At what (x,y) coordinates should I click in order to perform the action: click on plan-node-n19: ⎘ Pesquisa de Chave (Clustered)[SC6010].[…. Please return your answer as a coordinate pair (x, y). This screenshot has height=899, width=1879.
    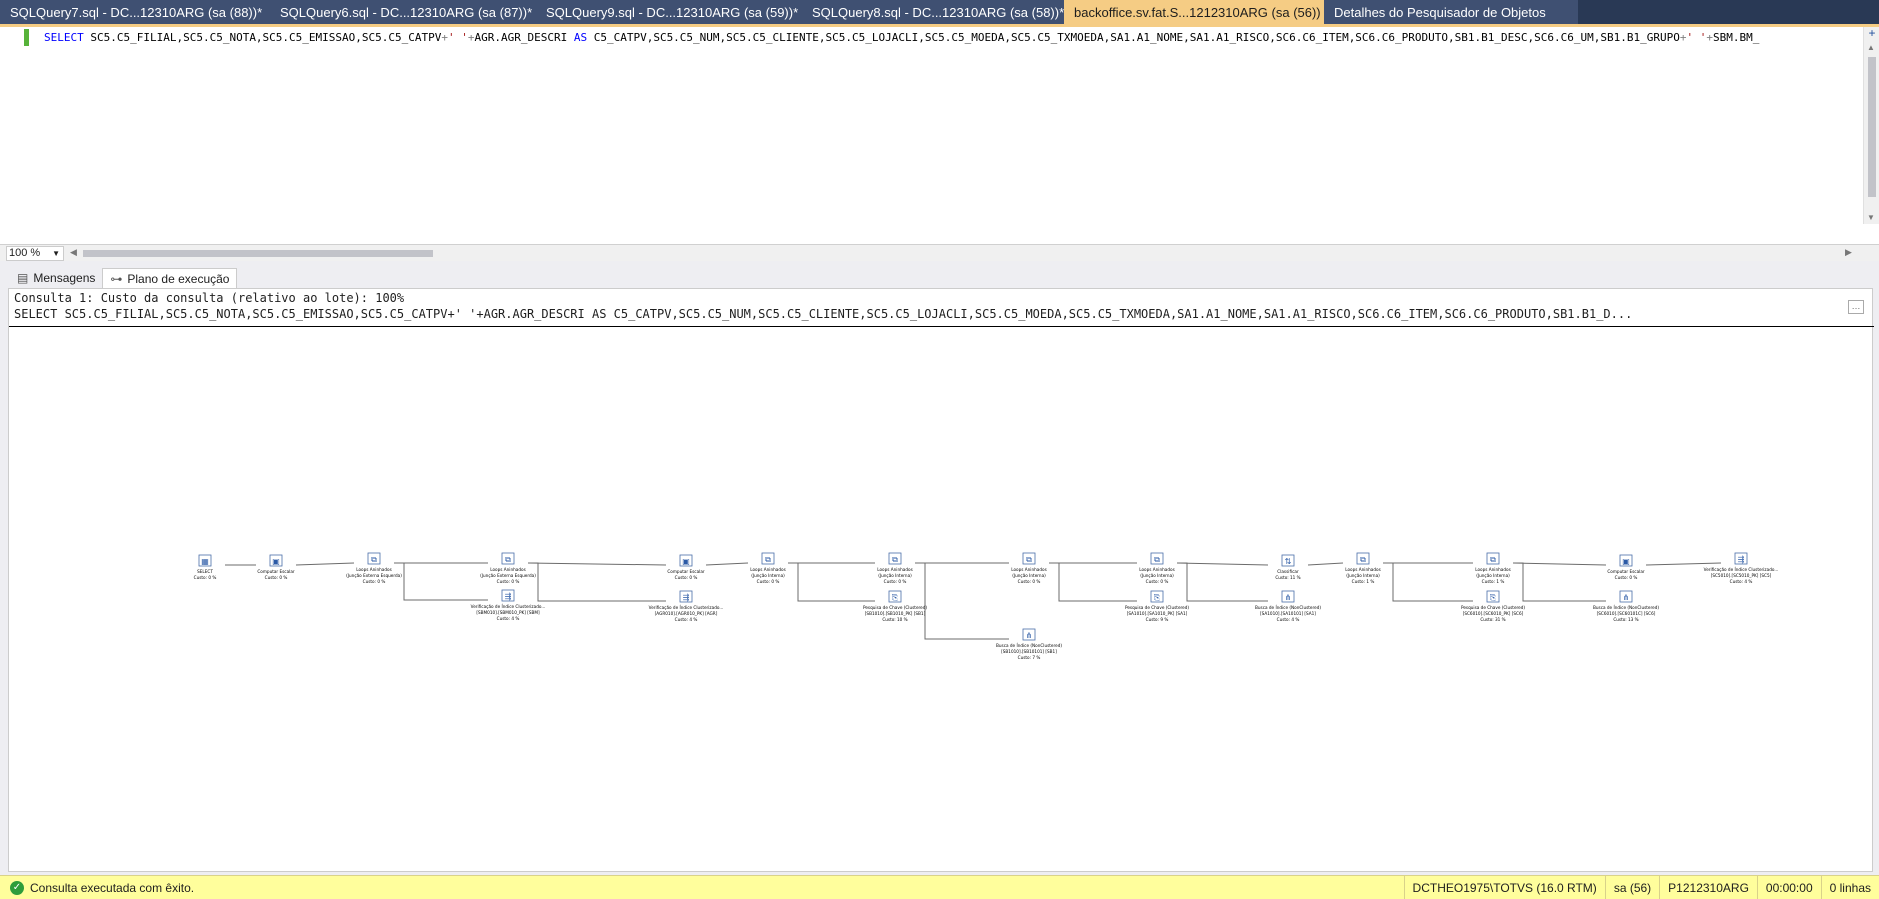
    Looking at the image, I should click on (1493, 606).